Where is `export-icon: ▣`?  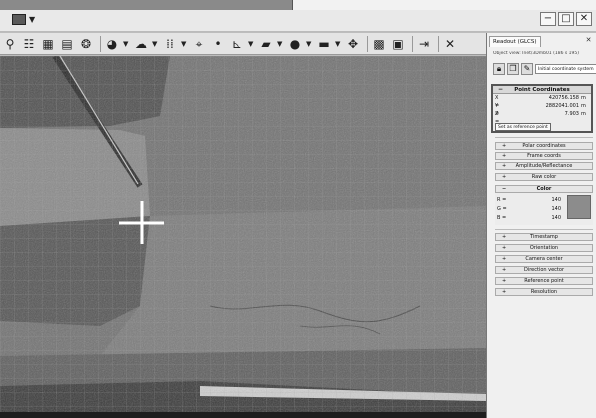
export-icon: ▣ is located at coordinates (398, 44).